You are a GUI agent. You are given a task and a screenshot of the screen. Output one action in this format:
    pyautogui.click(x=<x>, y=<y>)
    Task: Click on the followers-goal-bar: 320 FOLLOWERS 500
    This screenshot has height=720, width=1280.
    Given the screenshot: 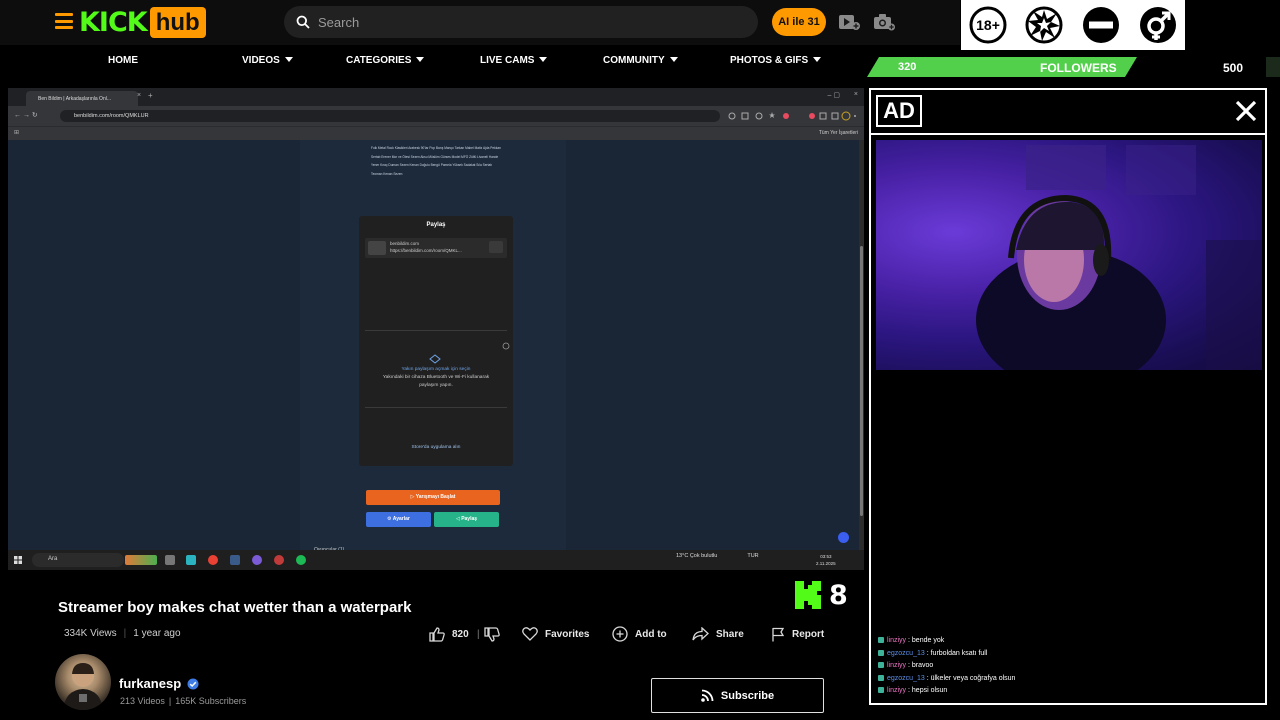 What is the action you would take?
    pyautogui.click(x=1072, y=67)
    